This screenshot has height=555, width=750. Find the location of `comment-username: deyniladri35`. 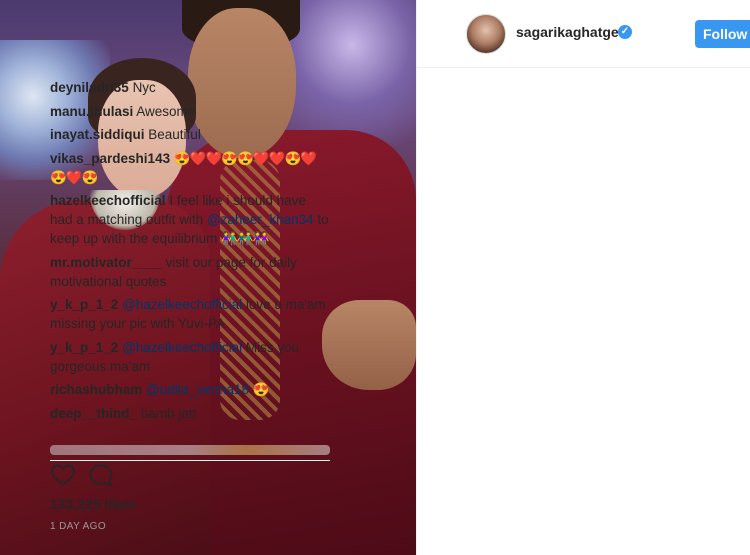

comment-username: deyniladri35 is located at coordinates (89, 87).